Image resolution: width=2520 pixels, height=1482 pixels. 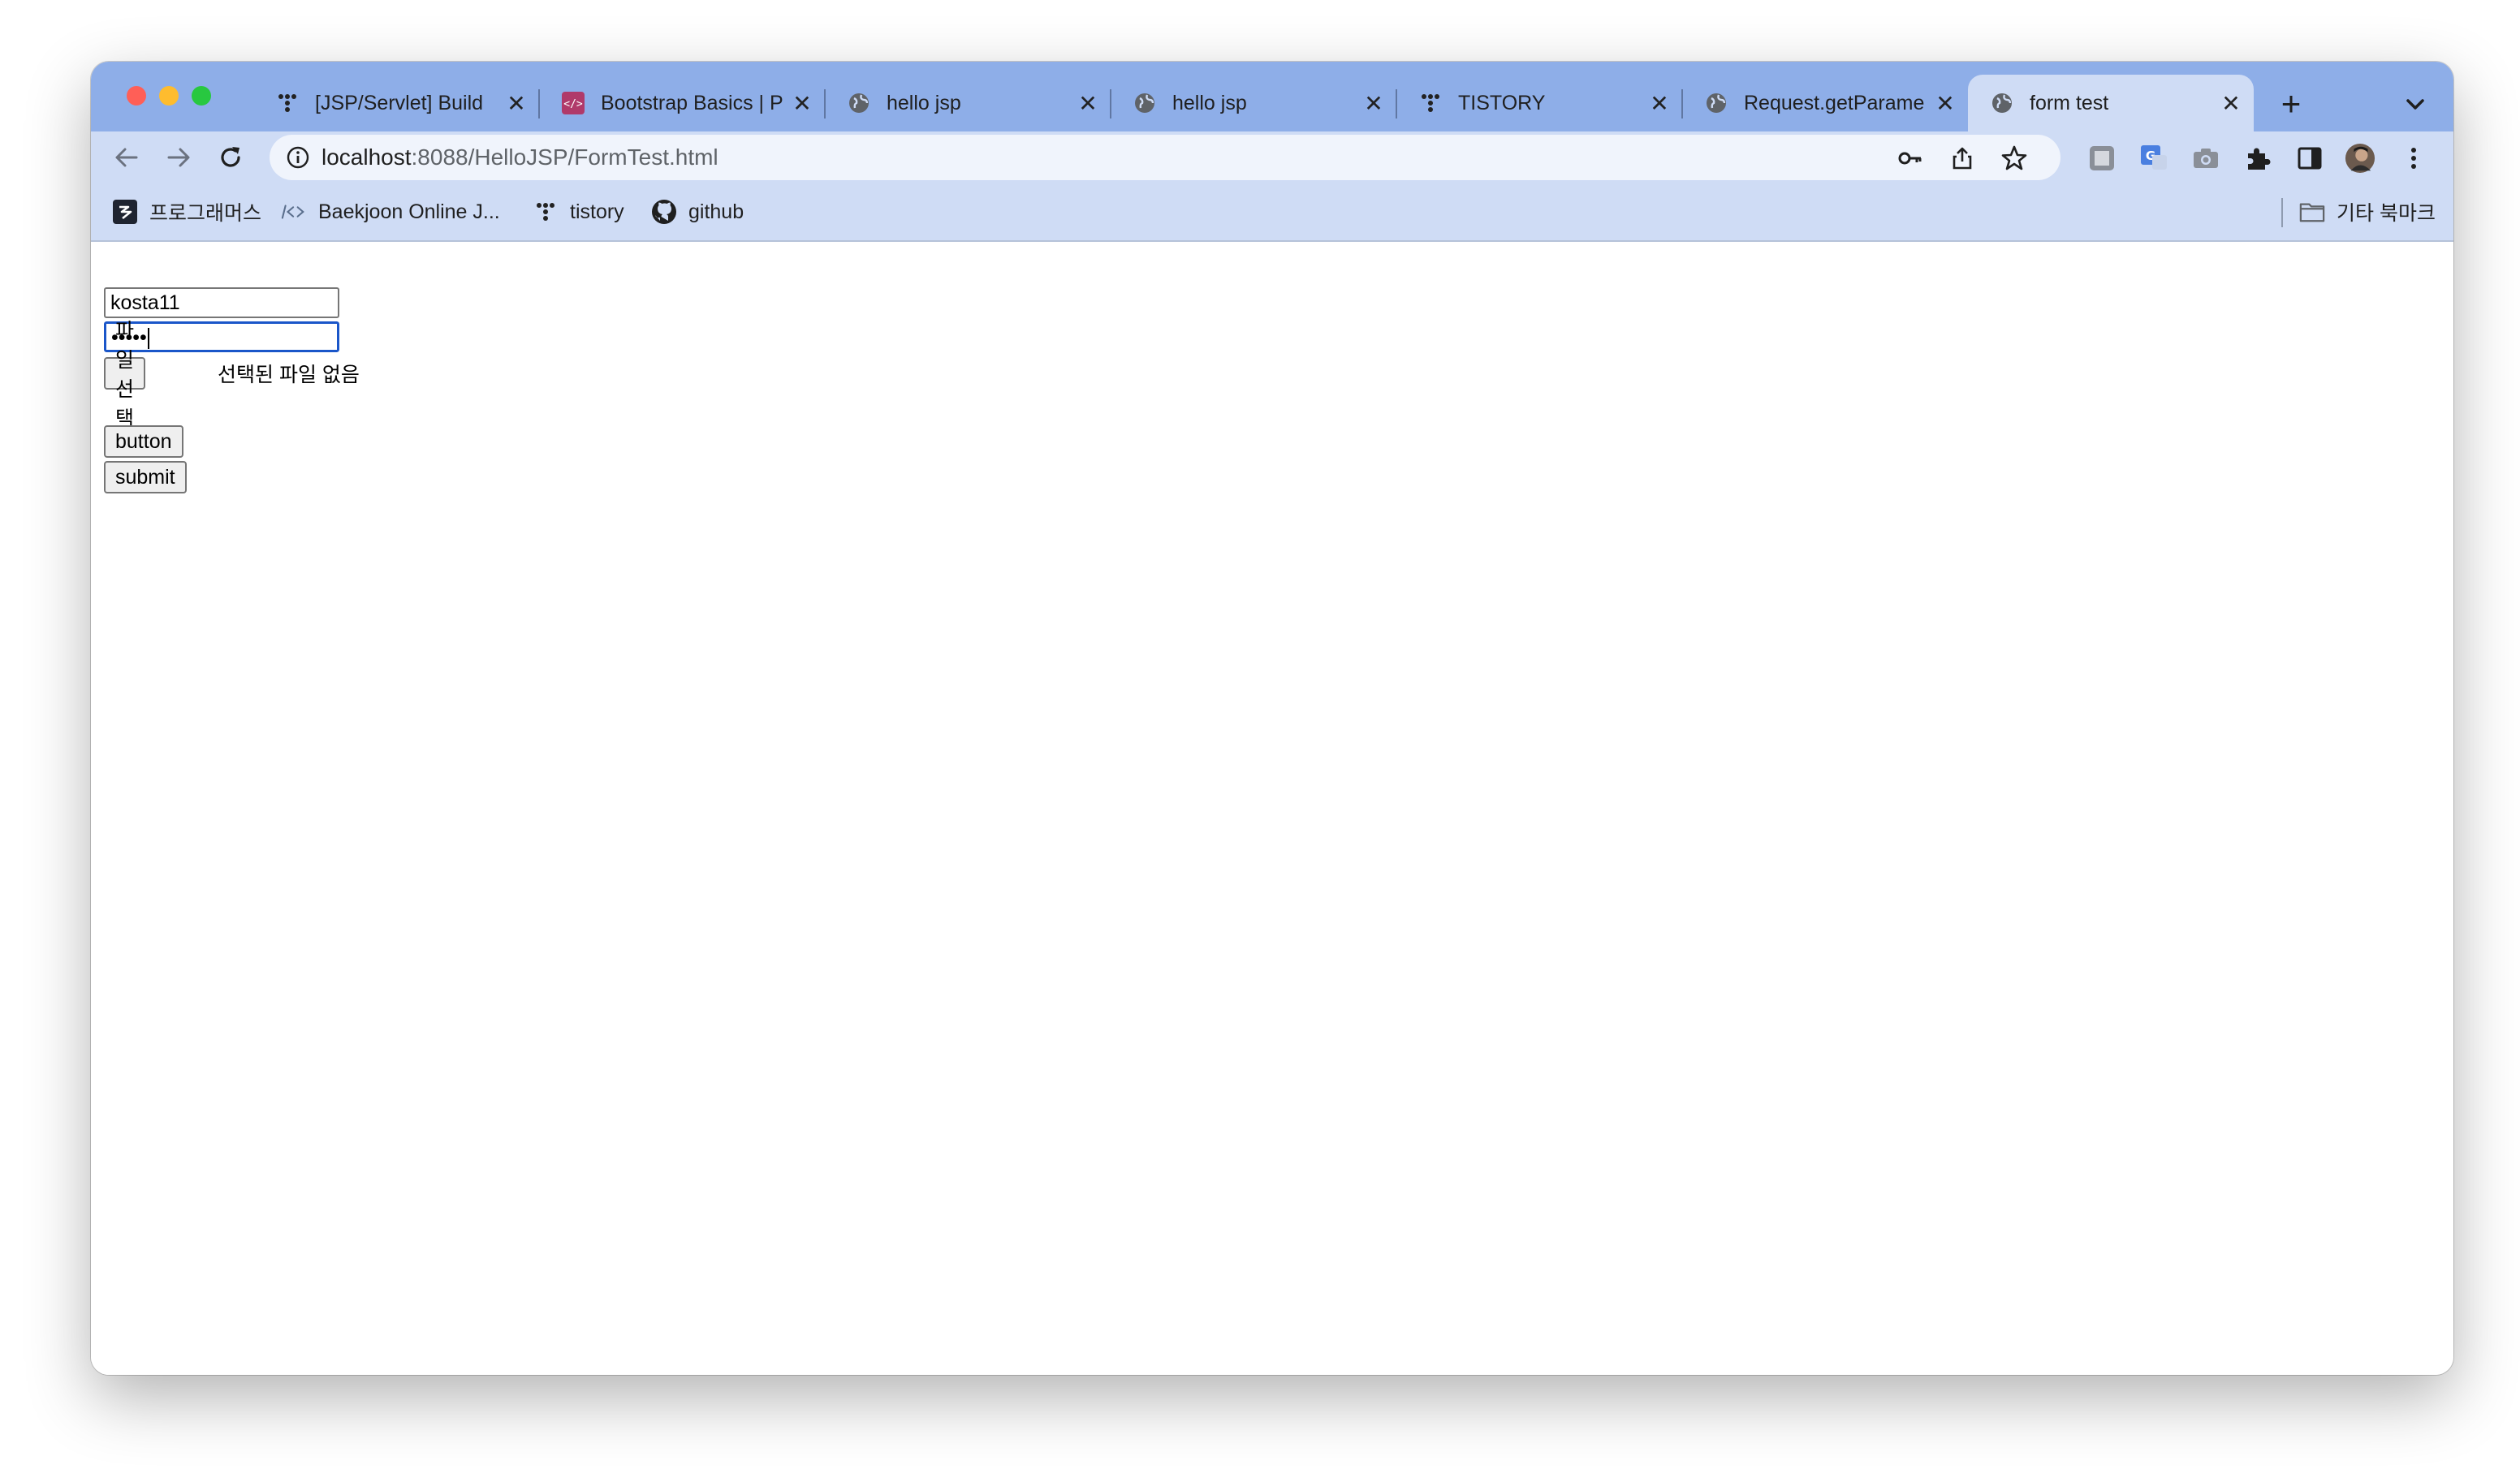 What do you see at coordinates (1254, 103) in the screenshot?
I see `tab-hello-jsp-2: hello jsp ✕` at bounding box center [1254, 103].